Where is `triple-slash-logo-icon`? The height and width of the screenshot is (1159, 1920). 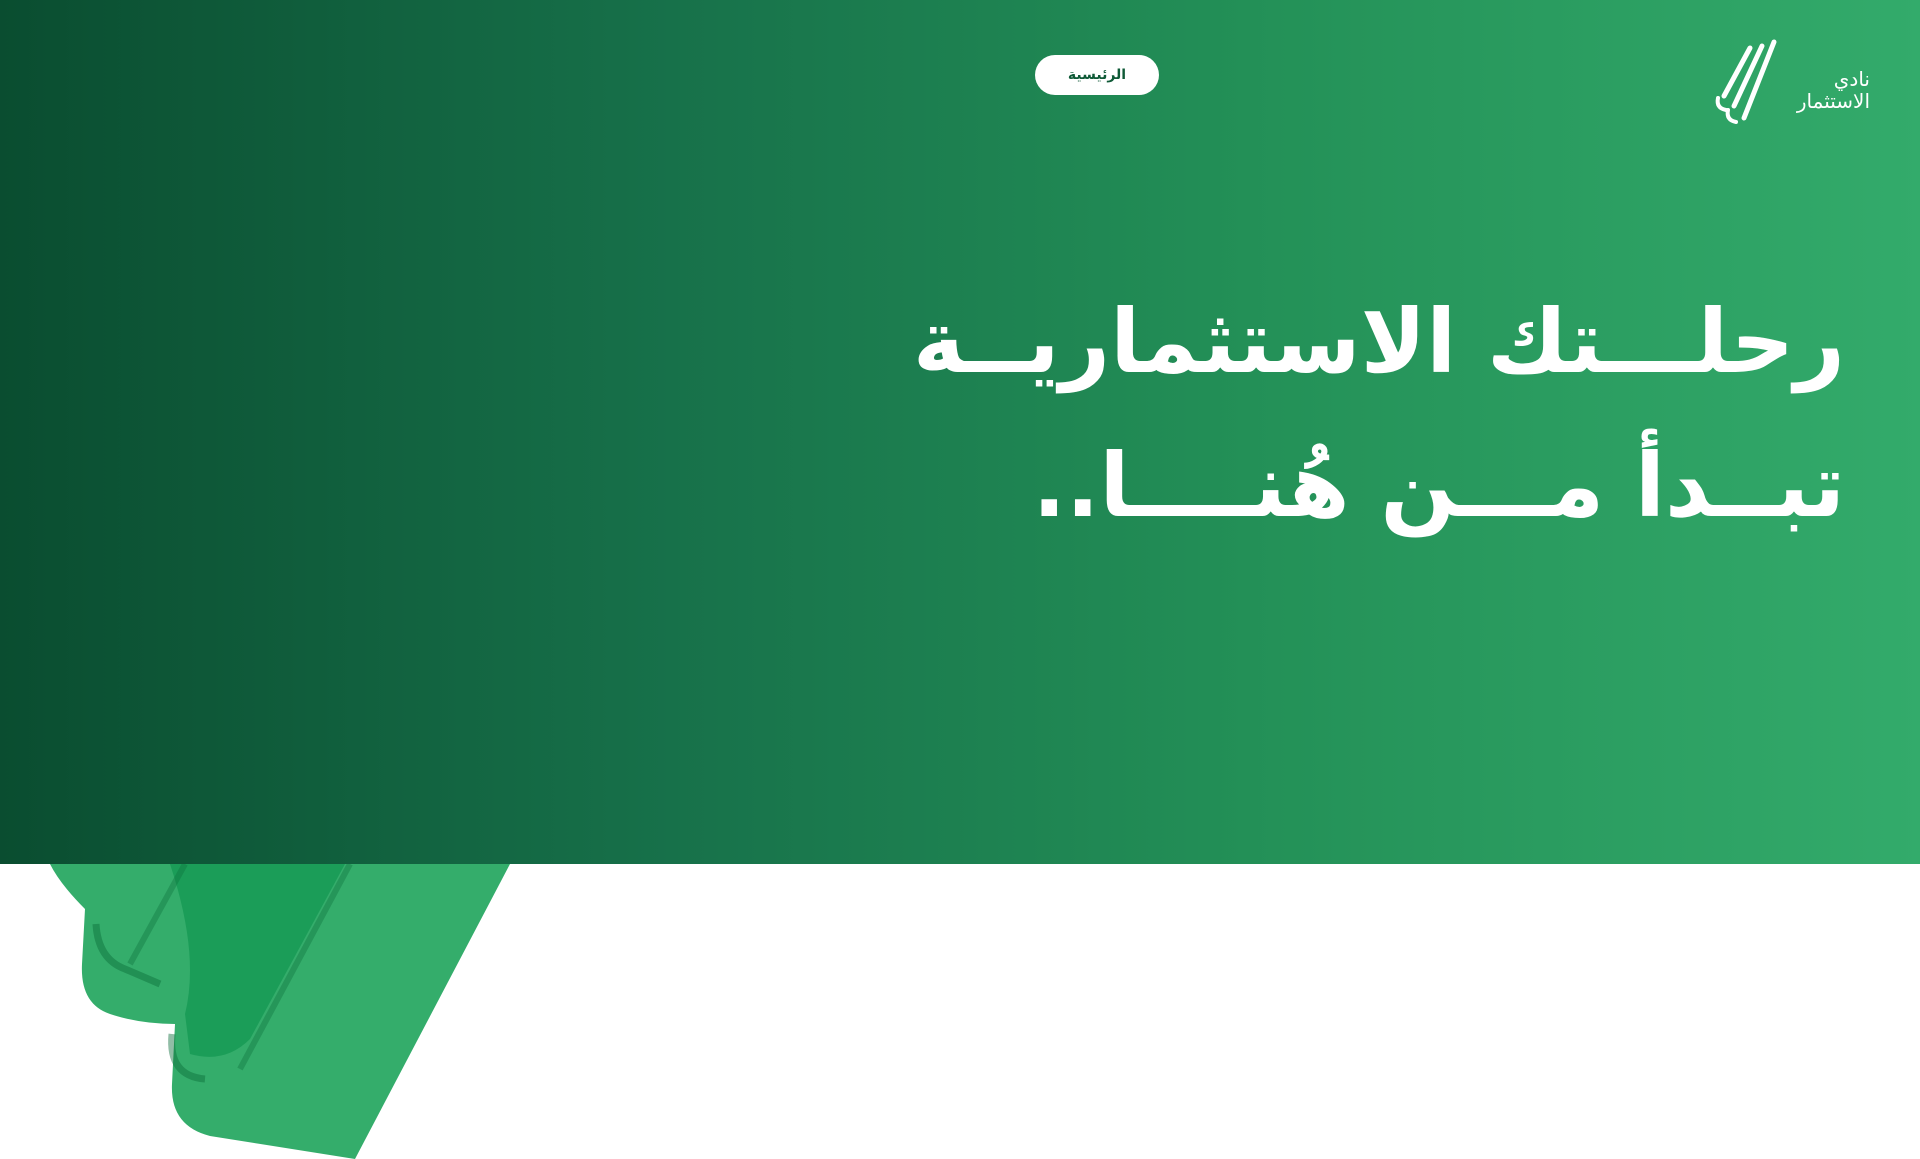 triple-slash-logo-icon is located at coordinates (1746, 81).